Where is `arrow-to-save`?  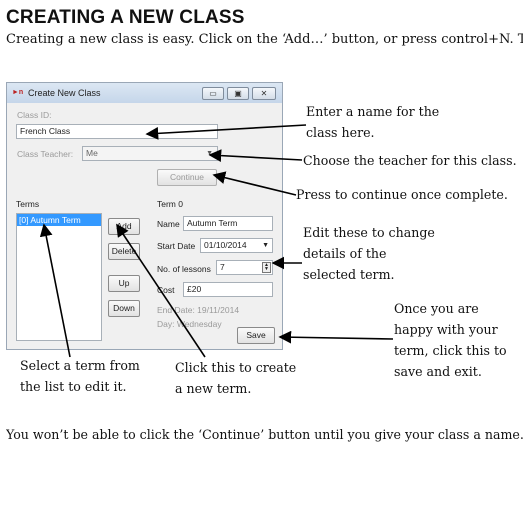
arrow-to-save is located at coordinates (336, 337).